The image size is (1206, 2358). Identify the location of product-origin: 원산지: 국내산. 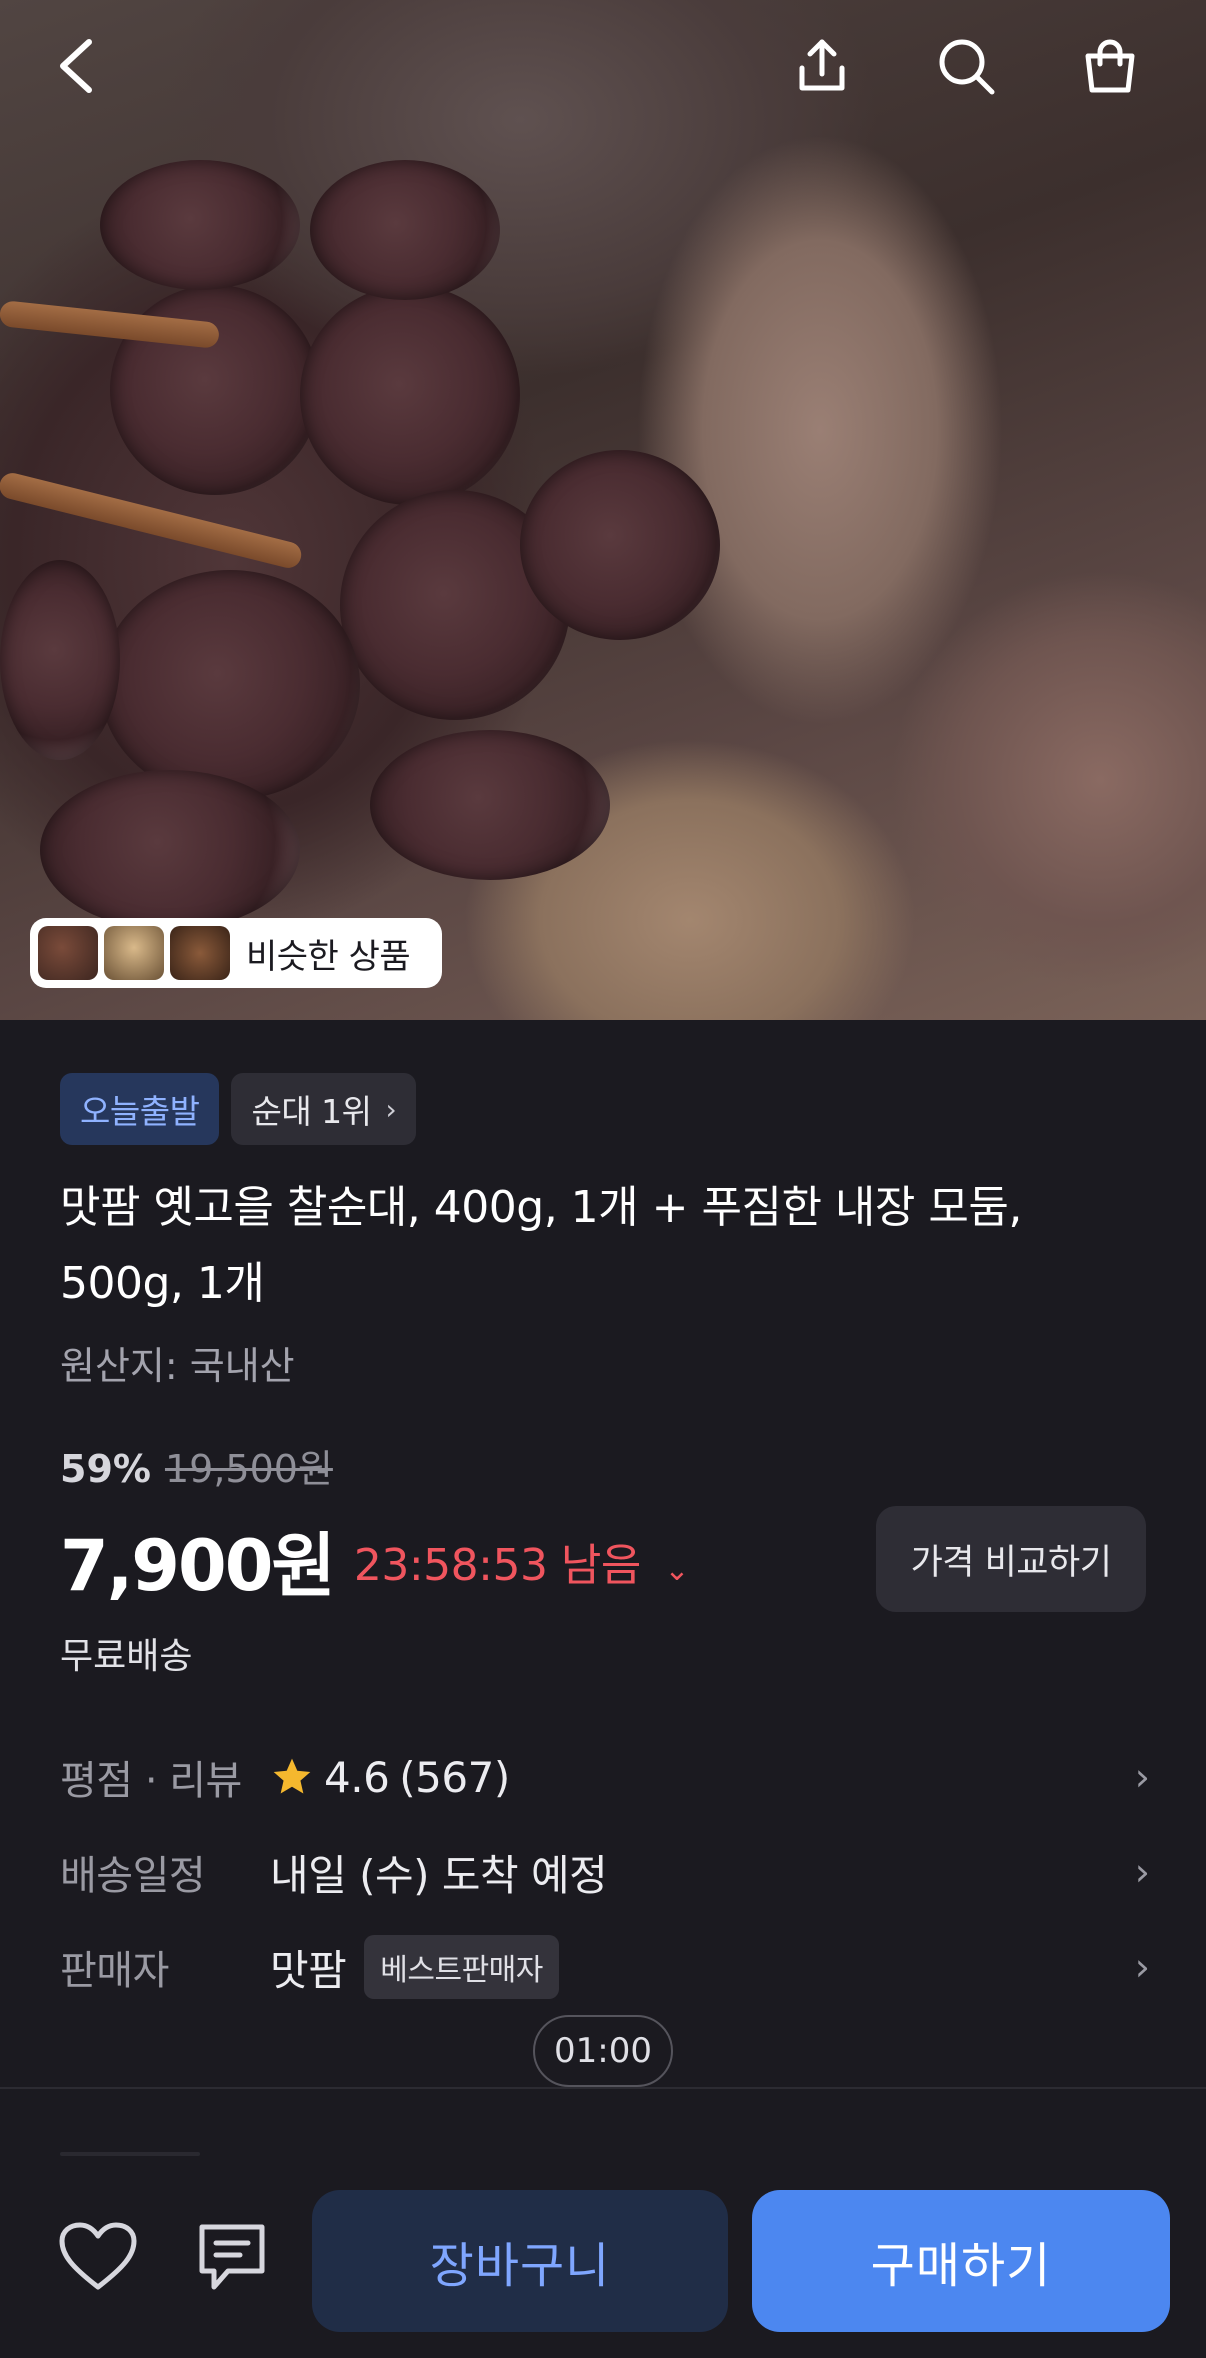
(177, 1366).